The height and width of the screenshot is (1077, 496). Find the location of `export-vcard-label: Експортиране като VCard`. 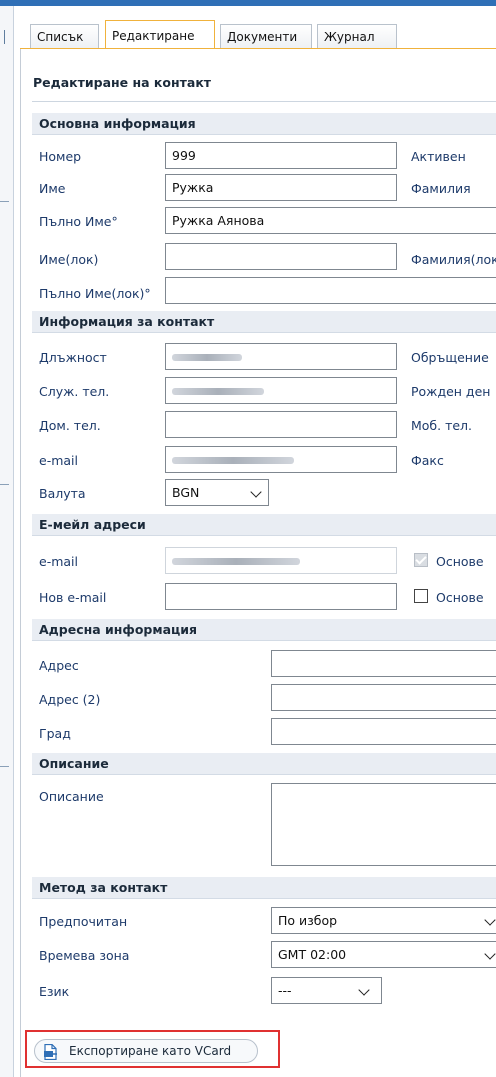

export-vcard-label: Експортиране като VCard is located at coordinates (150, 1051).